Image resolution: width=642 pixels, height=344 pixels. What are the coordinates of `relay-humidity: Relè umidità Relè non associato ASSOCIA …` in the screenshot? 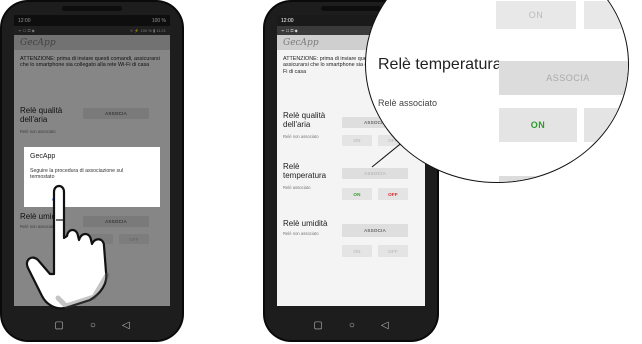 It's located at (351, 241).